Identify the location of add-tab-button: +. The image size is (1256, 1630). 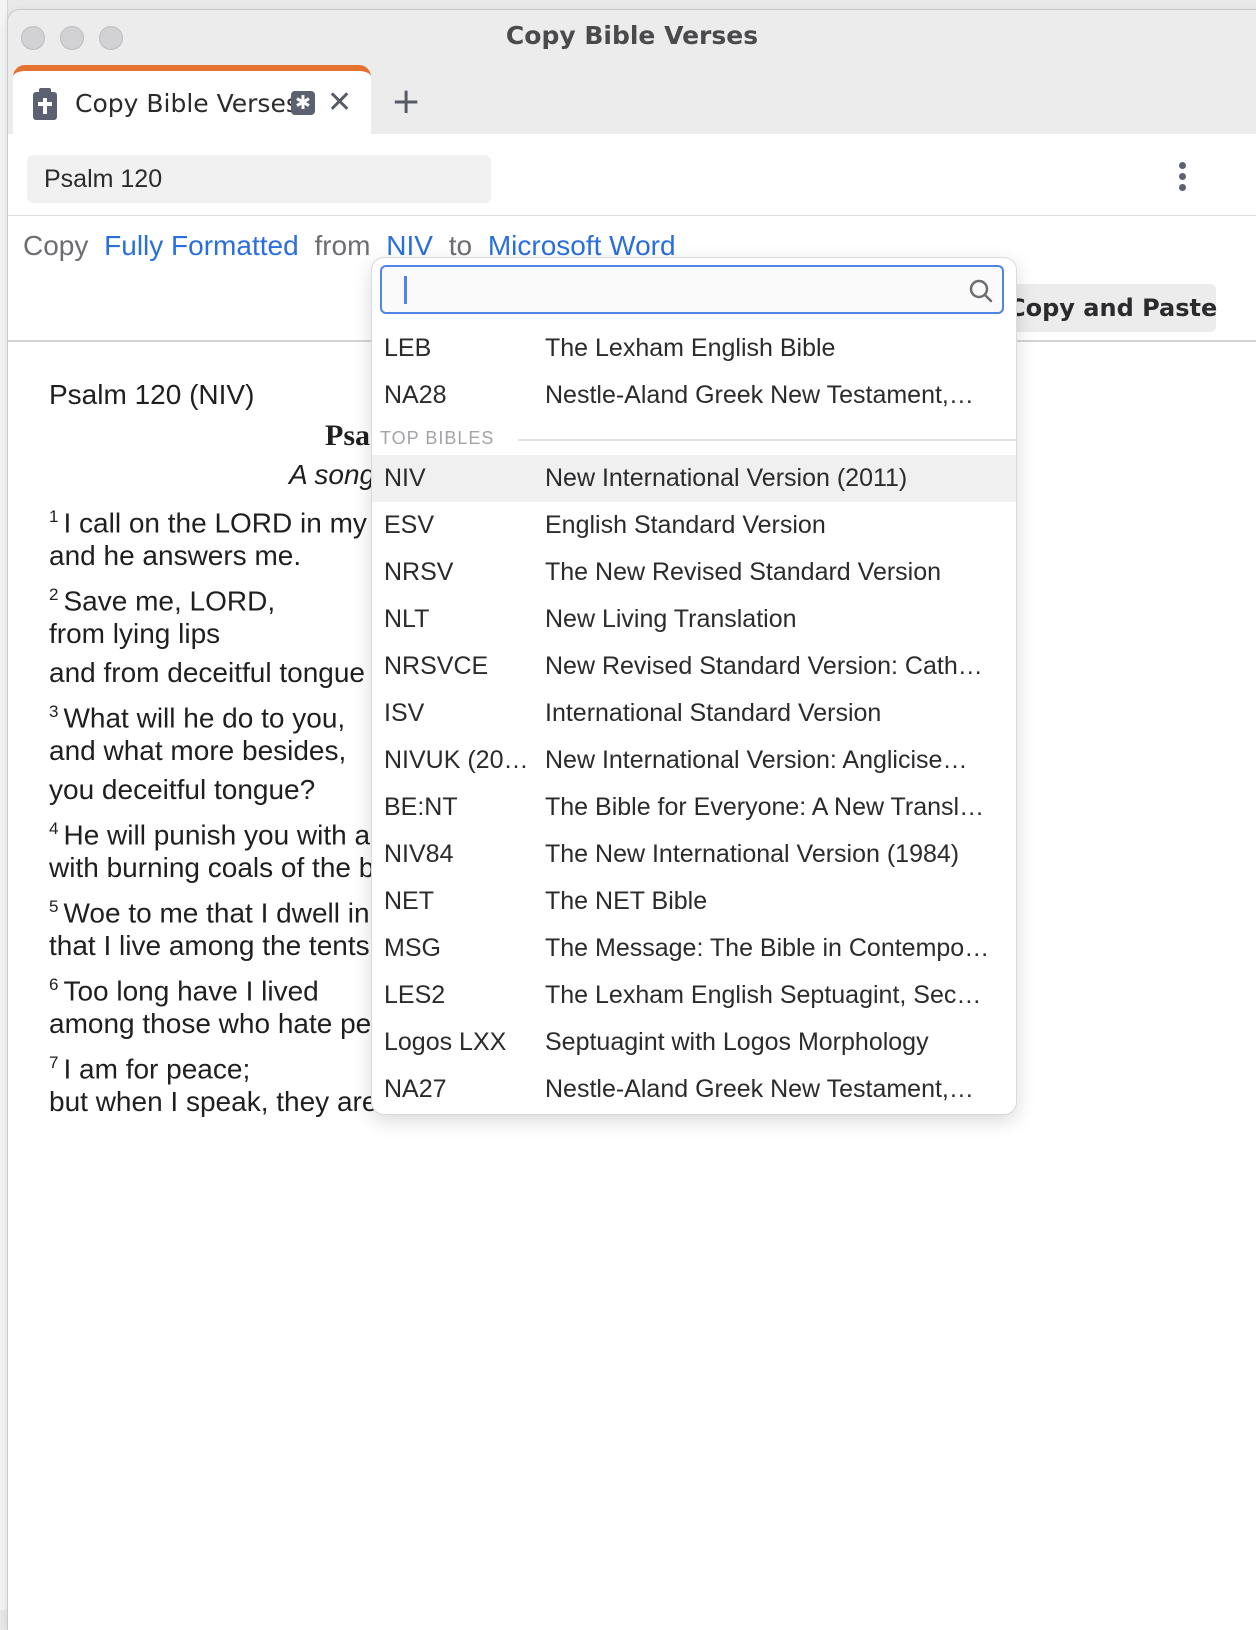
(406, 101).